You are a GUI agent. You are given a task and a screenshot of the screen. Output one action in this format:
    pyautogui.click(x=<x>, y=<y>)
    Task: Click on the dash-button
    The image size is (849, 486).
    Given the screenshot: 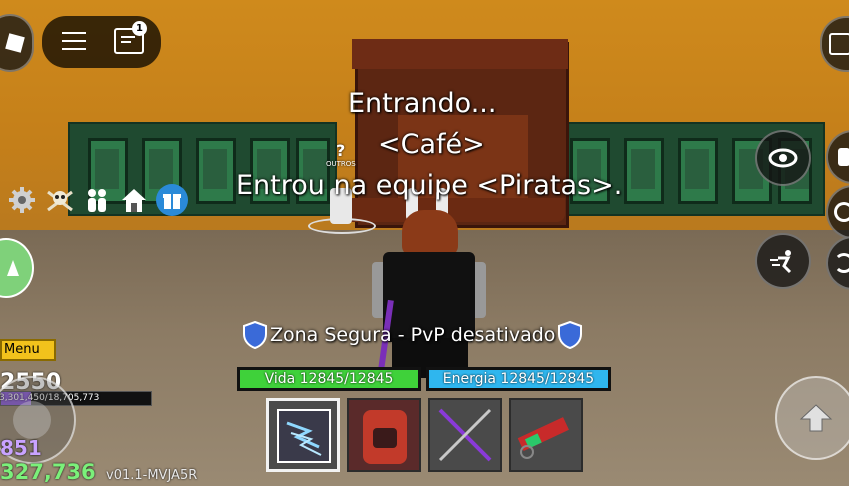 What is the action you would take?
    pyautogui.click(x=783, y=261)
    